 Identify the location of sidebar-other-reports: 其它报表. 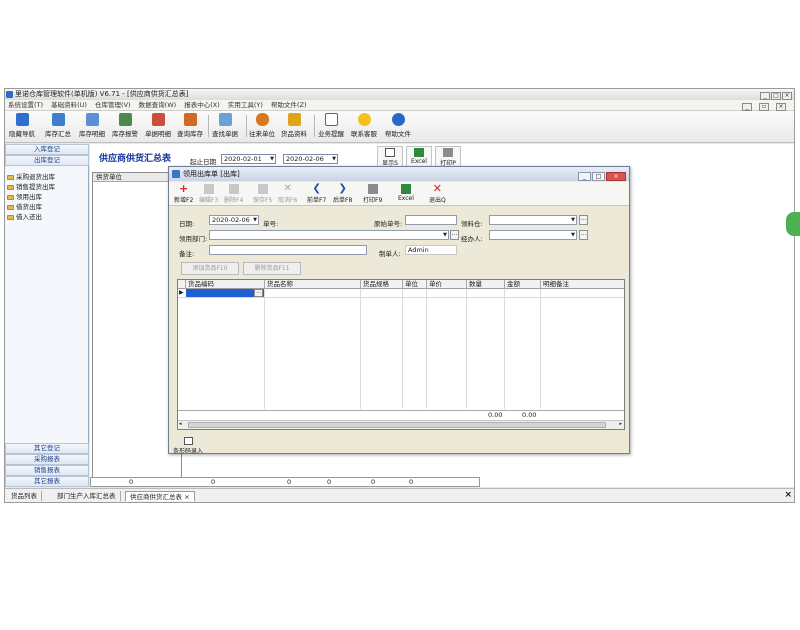
(47, 481).